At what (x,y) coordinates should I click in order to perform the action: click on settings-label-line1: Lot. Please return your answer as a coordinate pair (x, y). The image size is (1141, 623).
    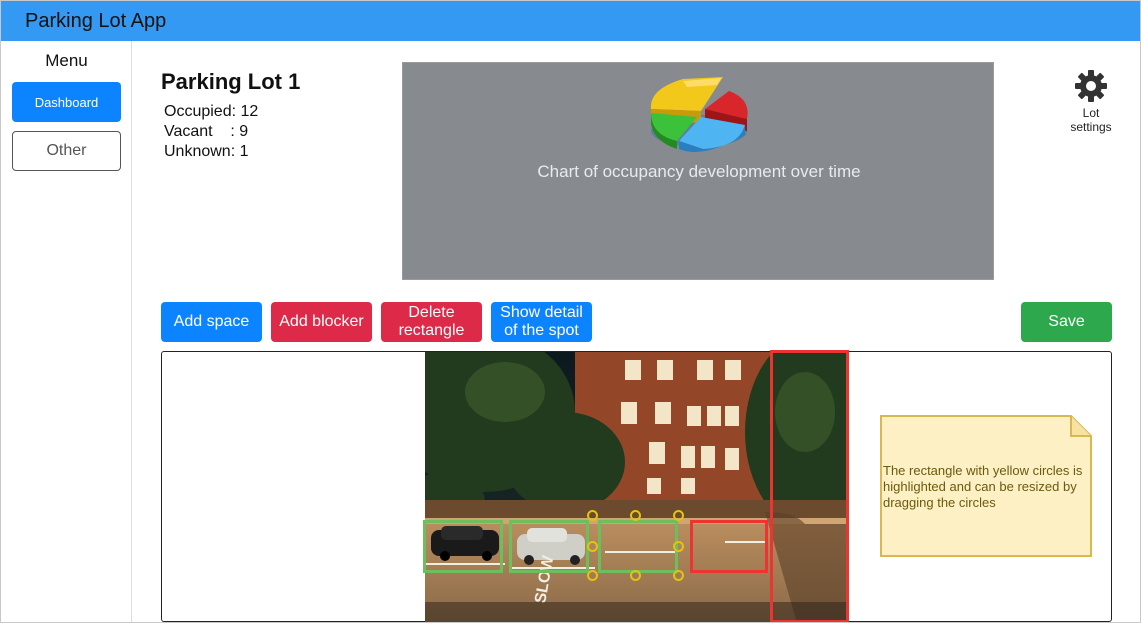
    Looking at the image, I should click on (1091, 113).